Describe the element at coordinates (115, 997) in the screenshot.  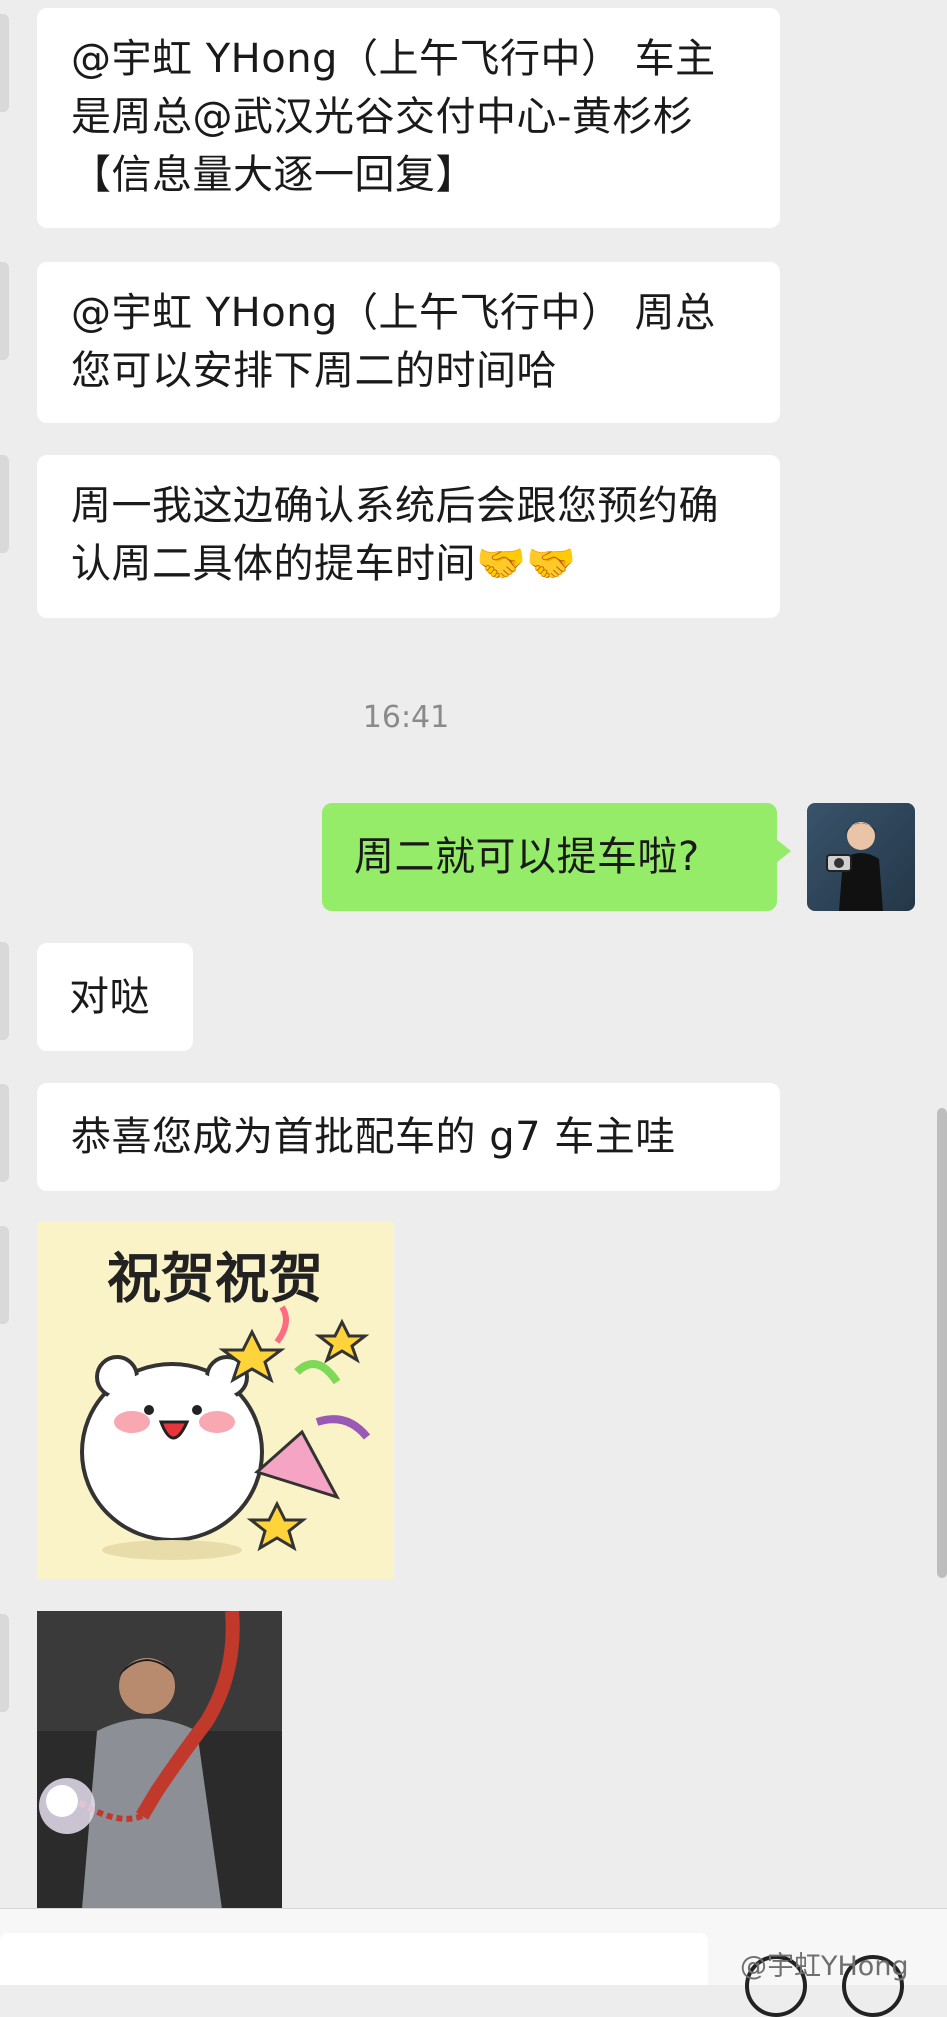
I see `message-bubble: 对哒` at that location.